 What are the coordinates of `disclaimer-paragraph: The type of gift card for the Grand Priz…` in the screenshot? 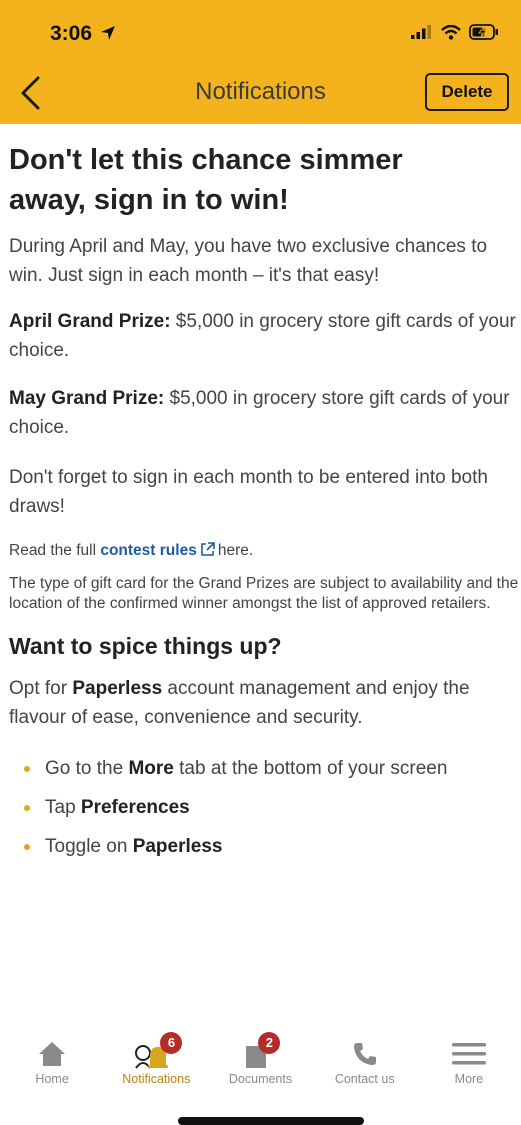 It's located at (264, 593).